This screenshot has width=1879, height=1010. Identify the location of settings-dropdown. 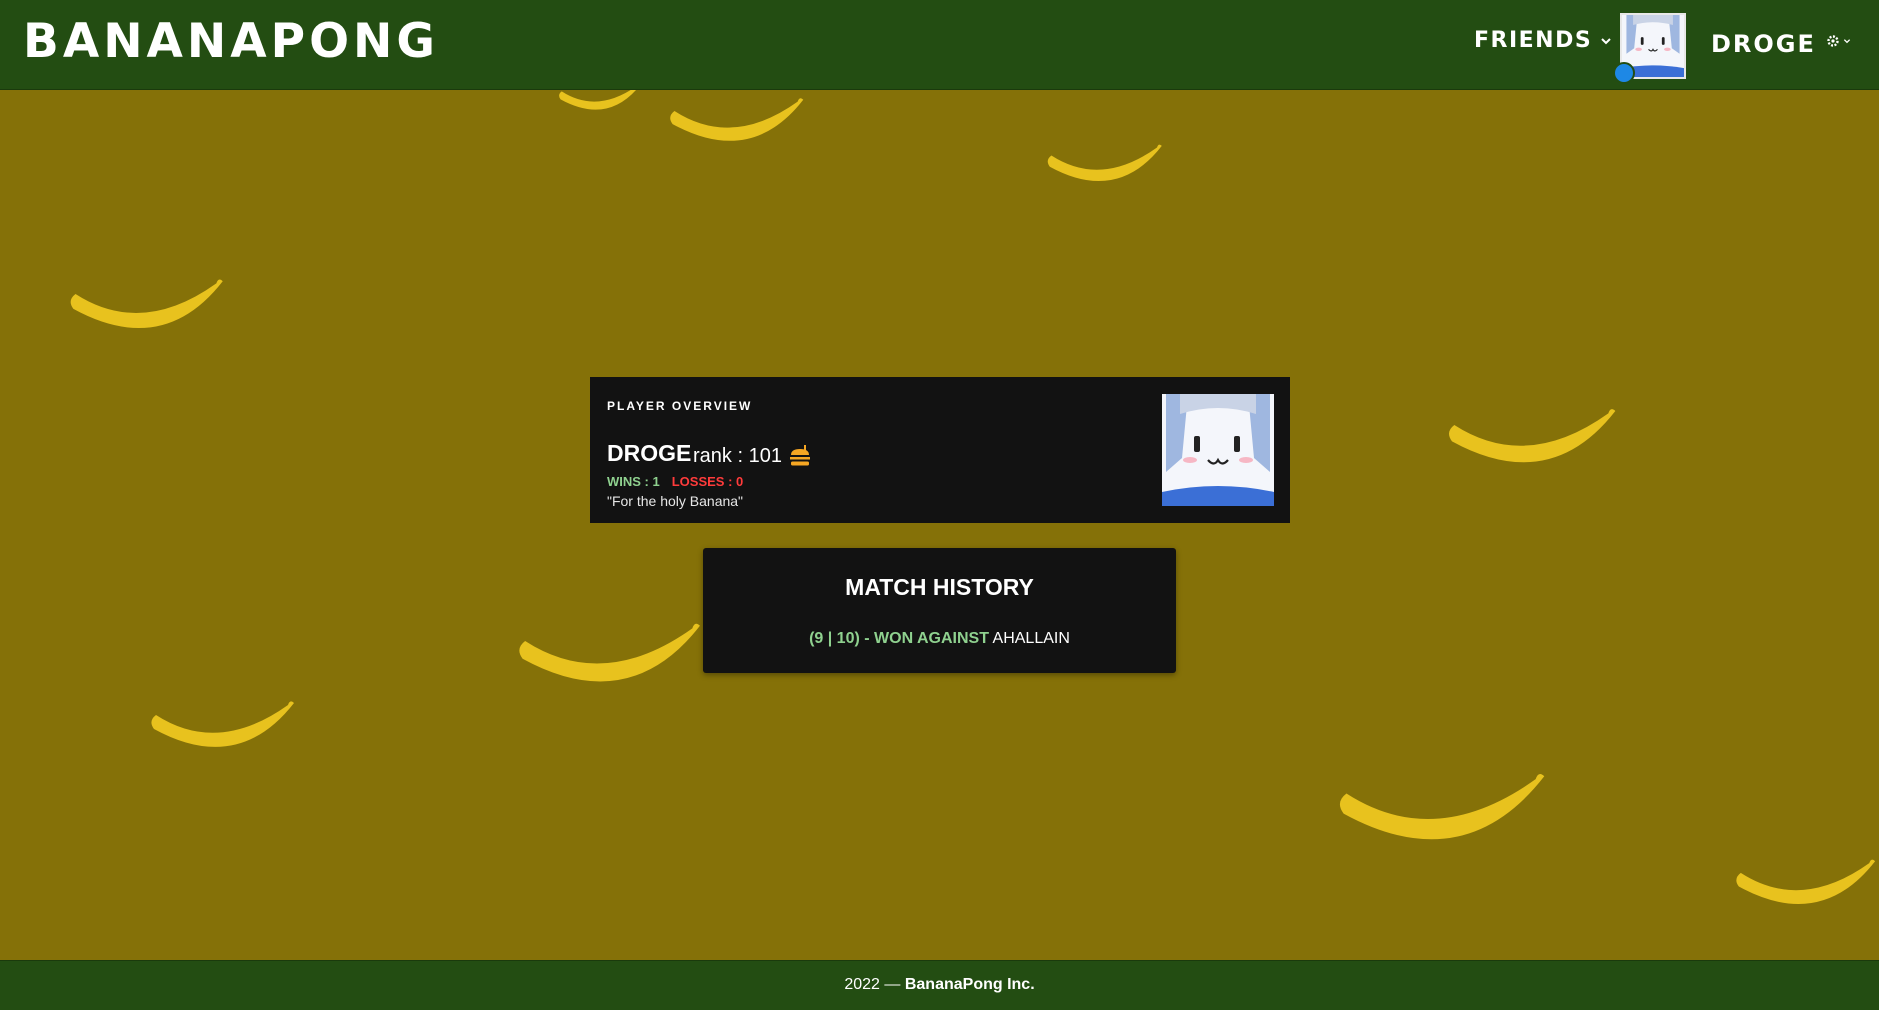
(1838, 41).